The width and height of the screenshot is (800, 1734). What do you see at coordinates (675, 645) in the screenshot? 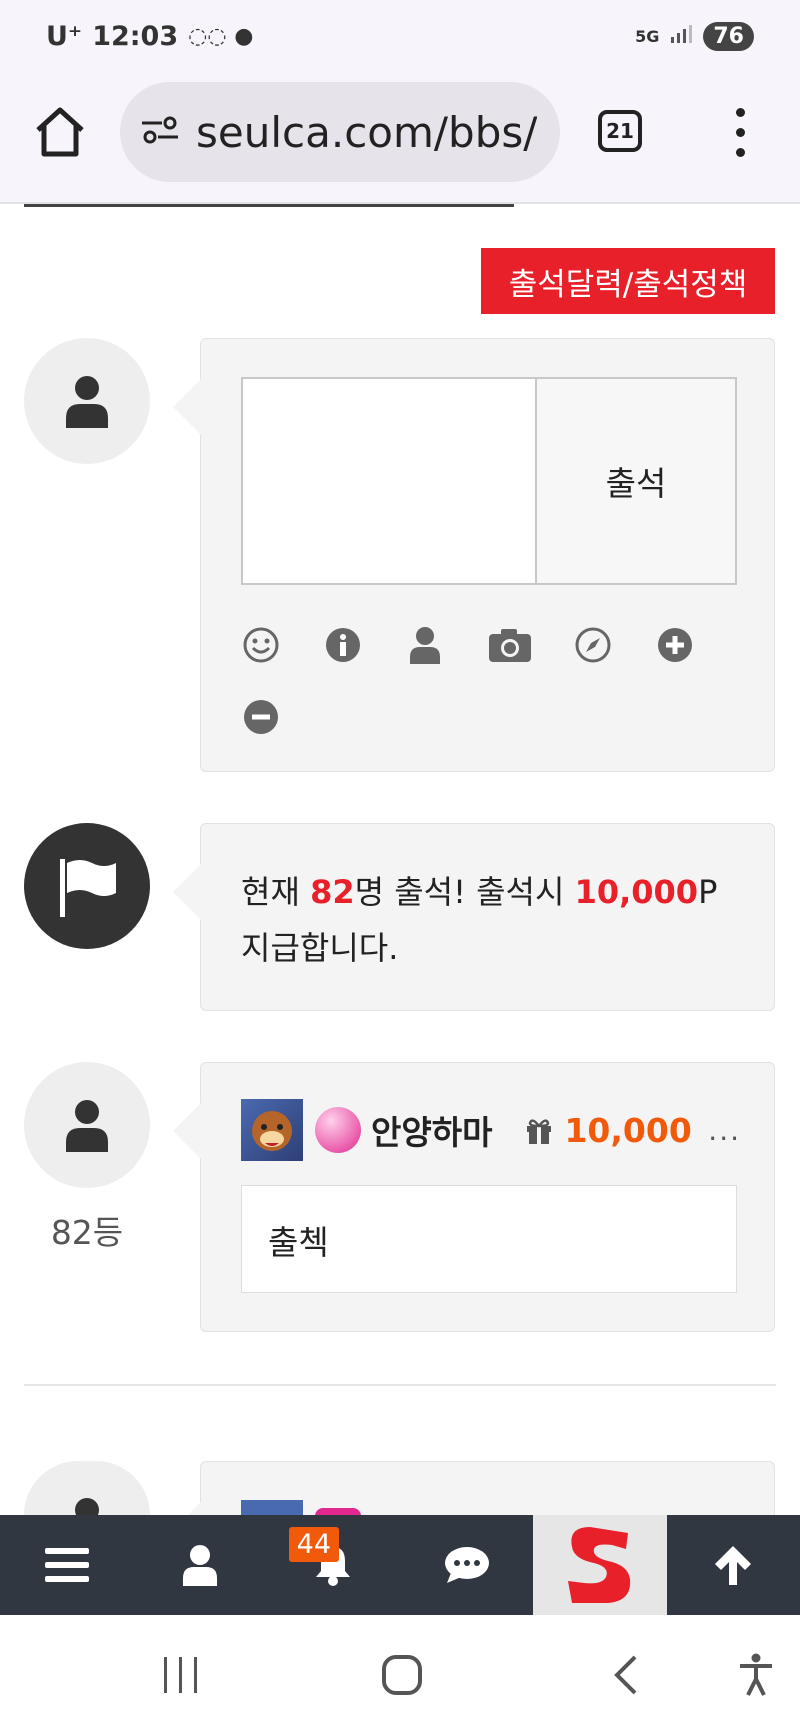
I see `plus-circle-icon` at bounding box center [675, 645].